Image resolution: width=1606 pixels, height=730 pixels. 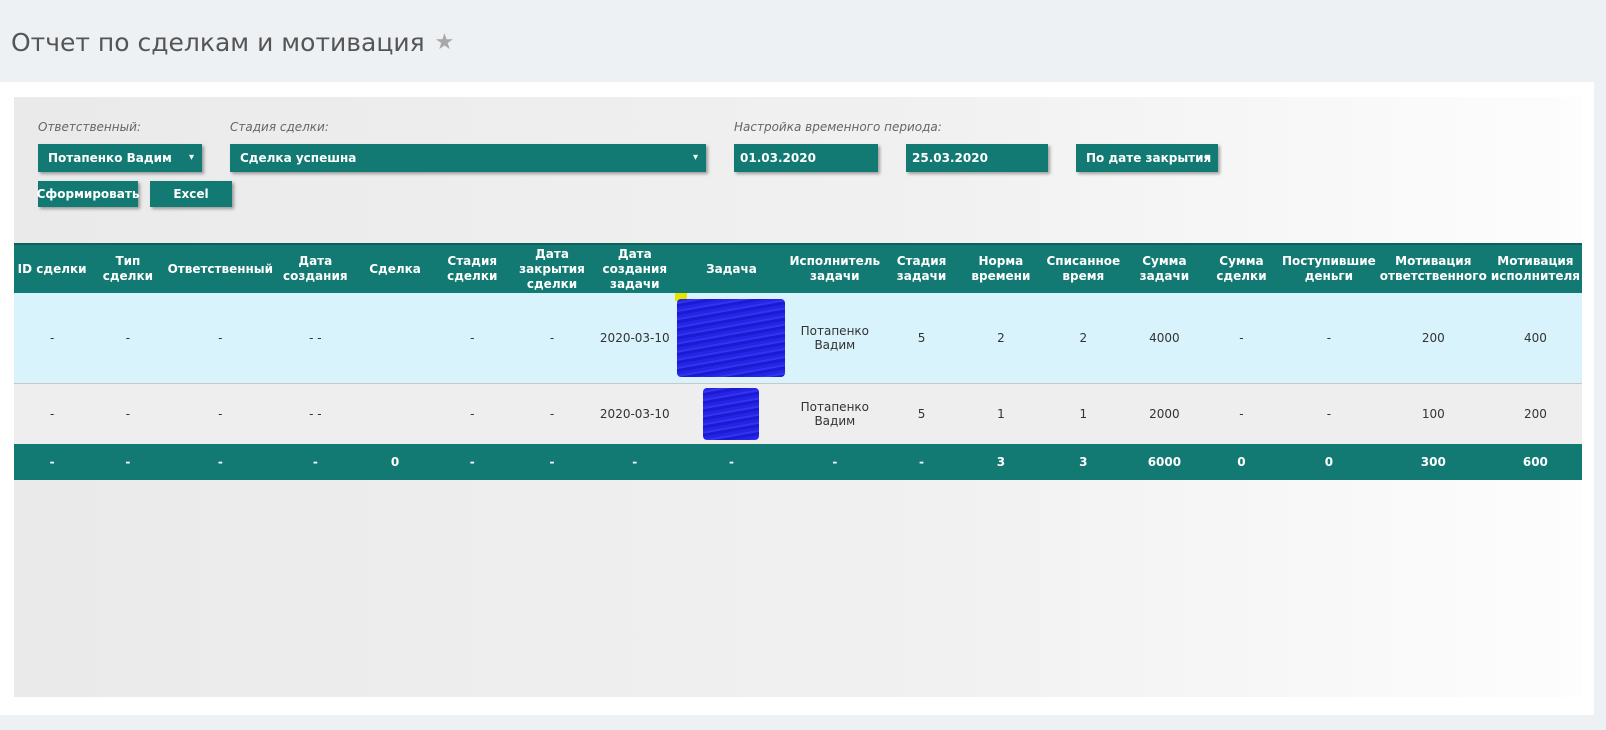 What do you see at coordinates (1329, 268) in the screenshot?
I see `column-header: Поступившие деньги` at bounding box center [1329, 268].